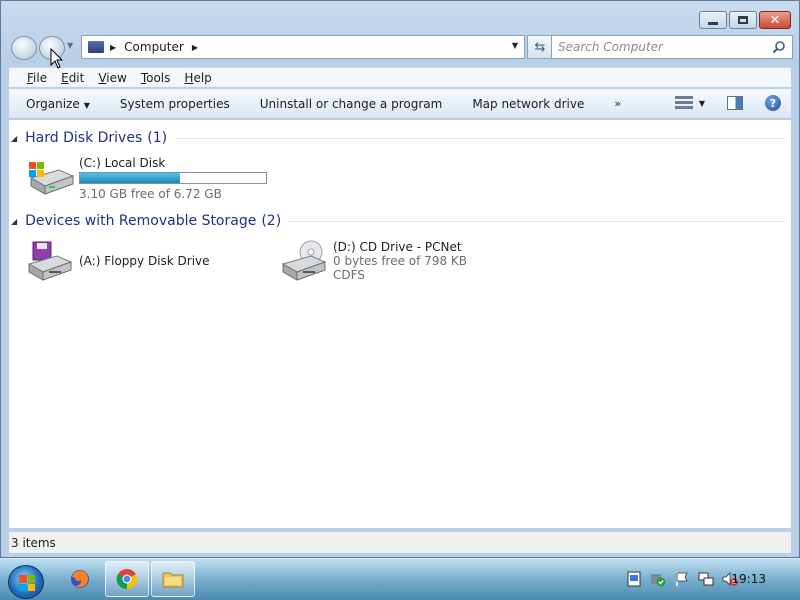  Describe the element at coordinates (144, 261) in the screenshot. I see `drive-name: (A:) Floppy Disk Drive` at that location.